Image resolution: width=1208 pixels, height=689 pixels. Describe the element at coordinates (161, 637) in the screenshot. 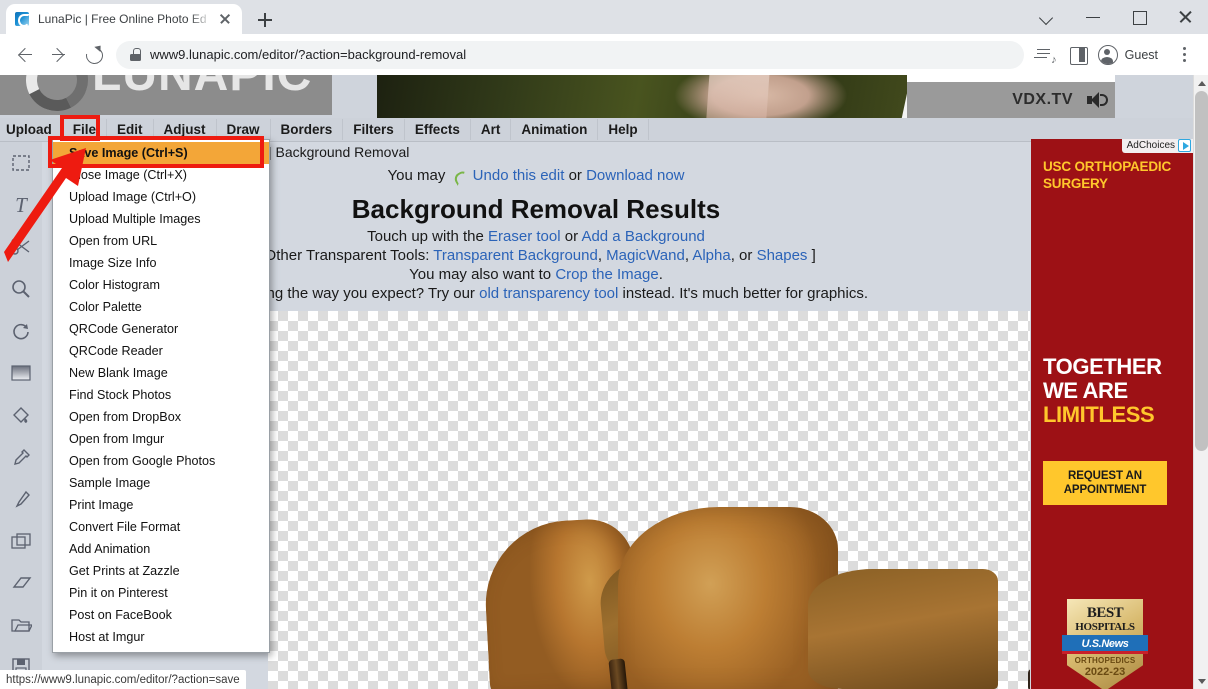

I see `menu-host-imgur: Host at Imgur` at that location.